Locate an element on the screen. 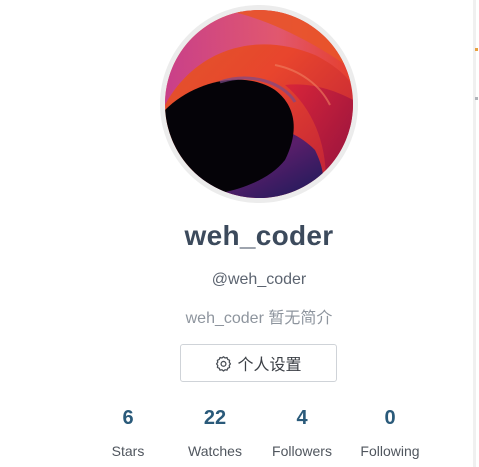  stat-followers: 4 Followers is located at coordinates (302, 432).